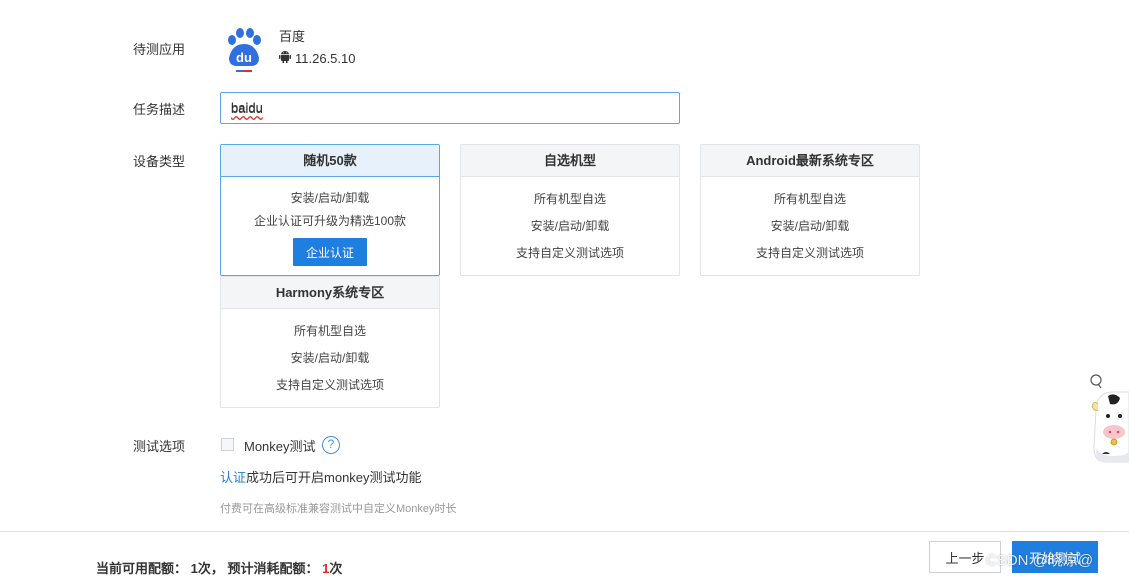  I want to click on device-card-android-latest: Android最新系统专区 所有机型自选 安装/启动/卸载 支持自定义测试选项, so click(810, 210).